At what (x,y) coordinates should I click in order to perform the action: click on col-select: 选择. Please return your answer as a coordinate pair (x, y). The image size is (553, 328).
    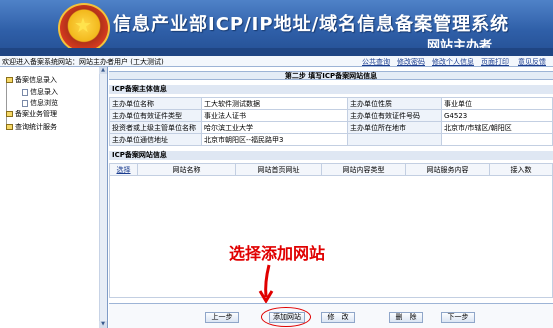
    Looking at the image, I should click on (123, 169).